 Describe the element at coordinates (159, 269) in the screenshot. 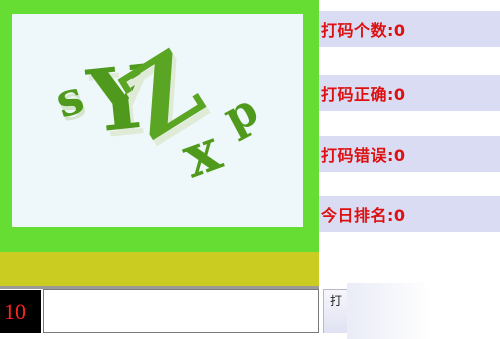

I see `status-bar` at that location.